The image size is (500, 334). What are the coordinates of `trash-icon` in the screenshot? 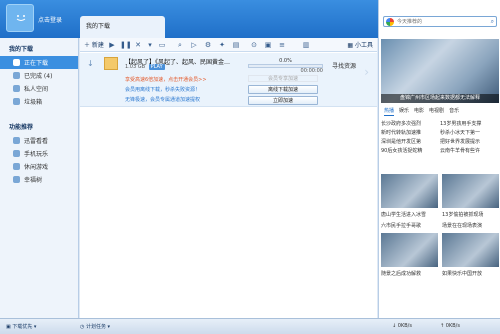 It's located at (16, 101).